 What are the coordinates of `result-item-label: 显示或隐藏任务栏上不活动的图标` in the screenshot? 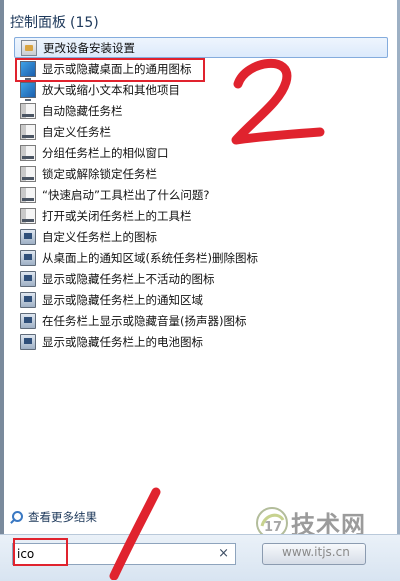 It's located at (128, 278).